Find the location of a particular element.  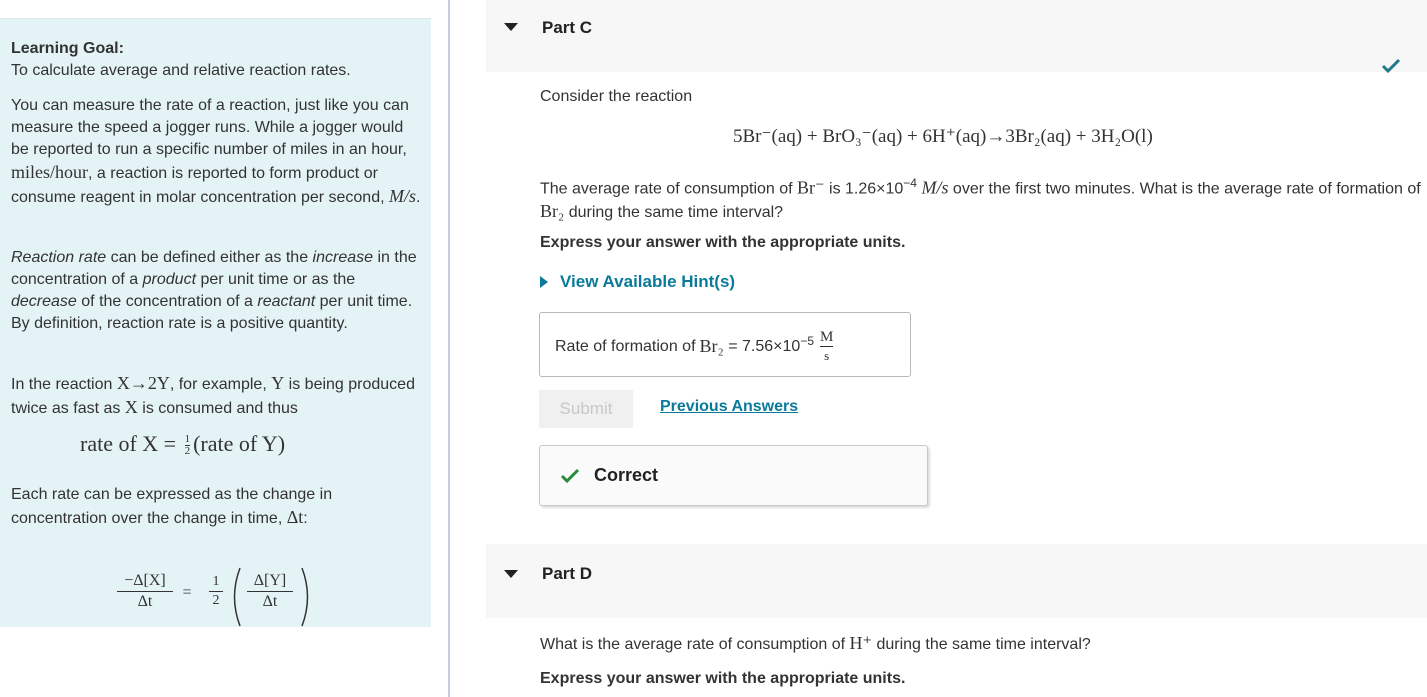

answer-label: Rate of formation of is located at coordinates (625, 346).